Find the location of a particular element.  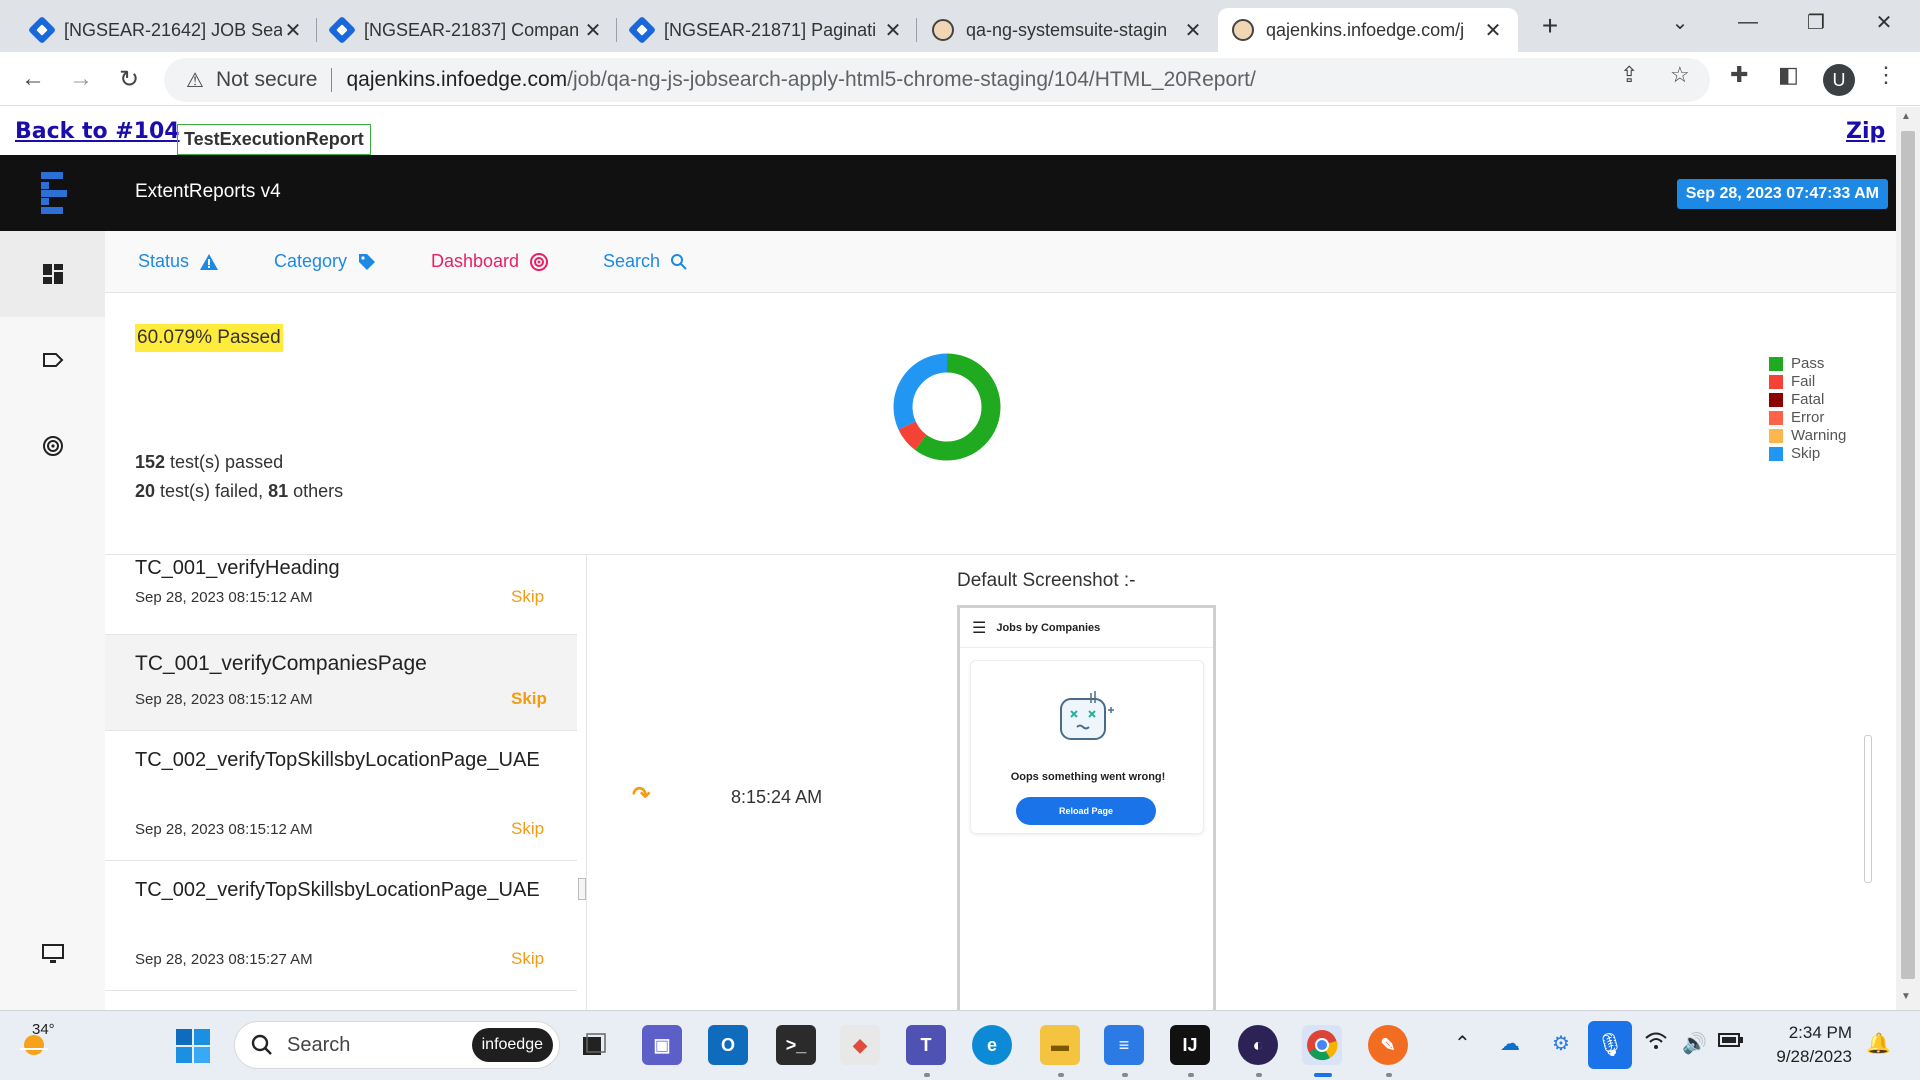

scroll-up-arrow-icon: ▲ is located at coordinates (1906, 116).